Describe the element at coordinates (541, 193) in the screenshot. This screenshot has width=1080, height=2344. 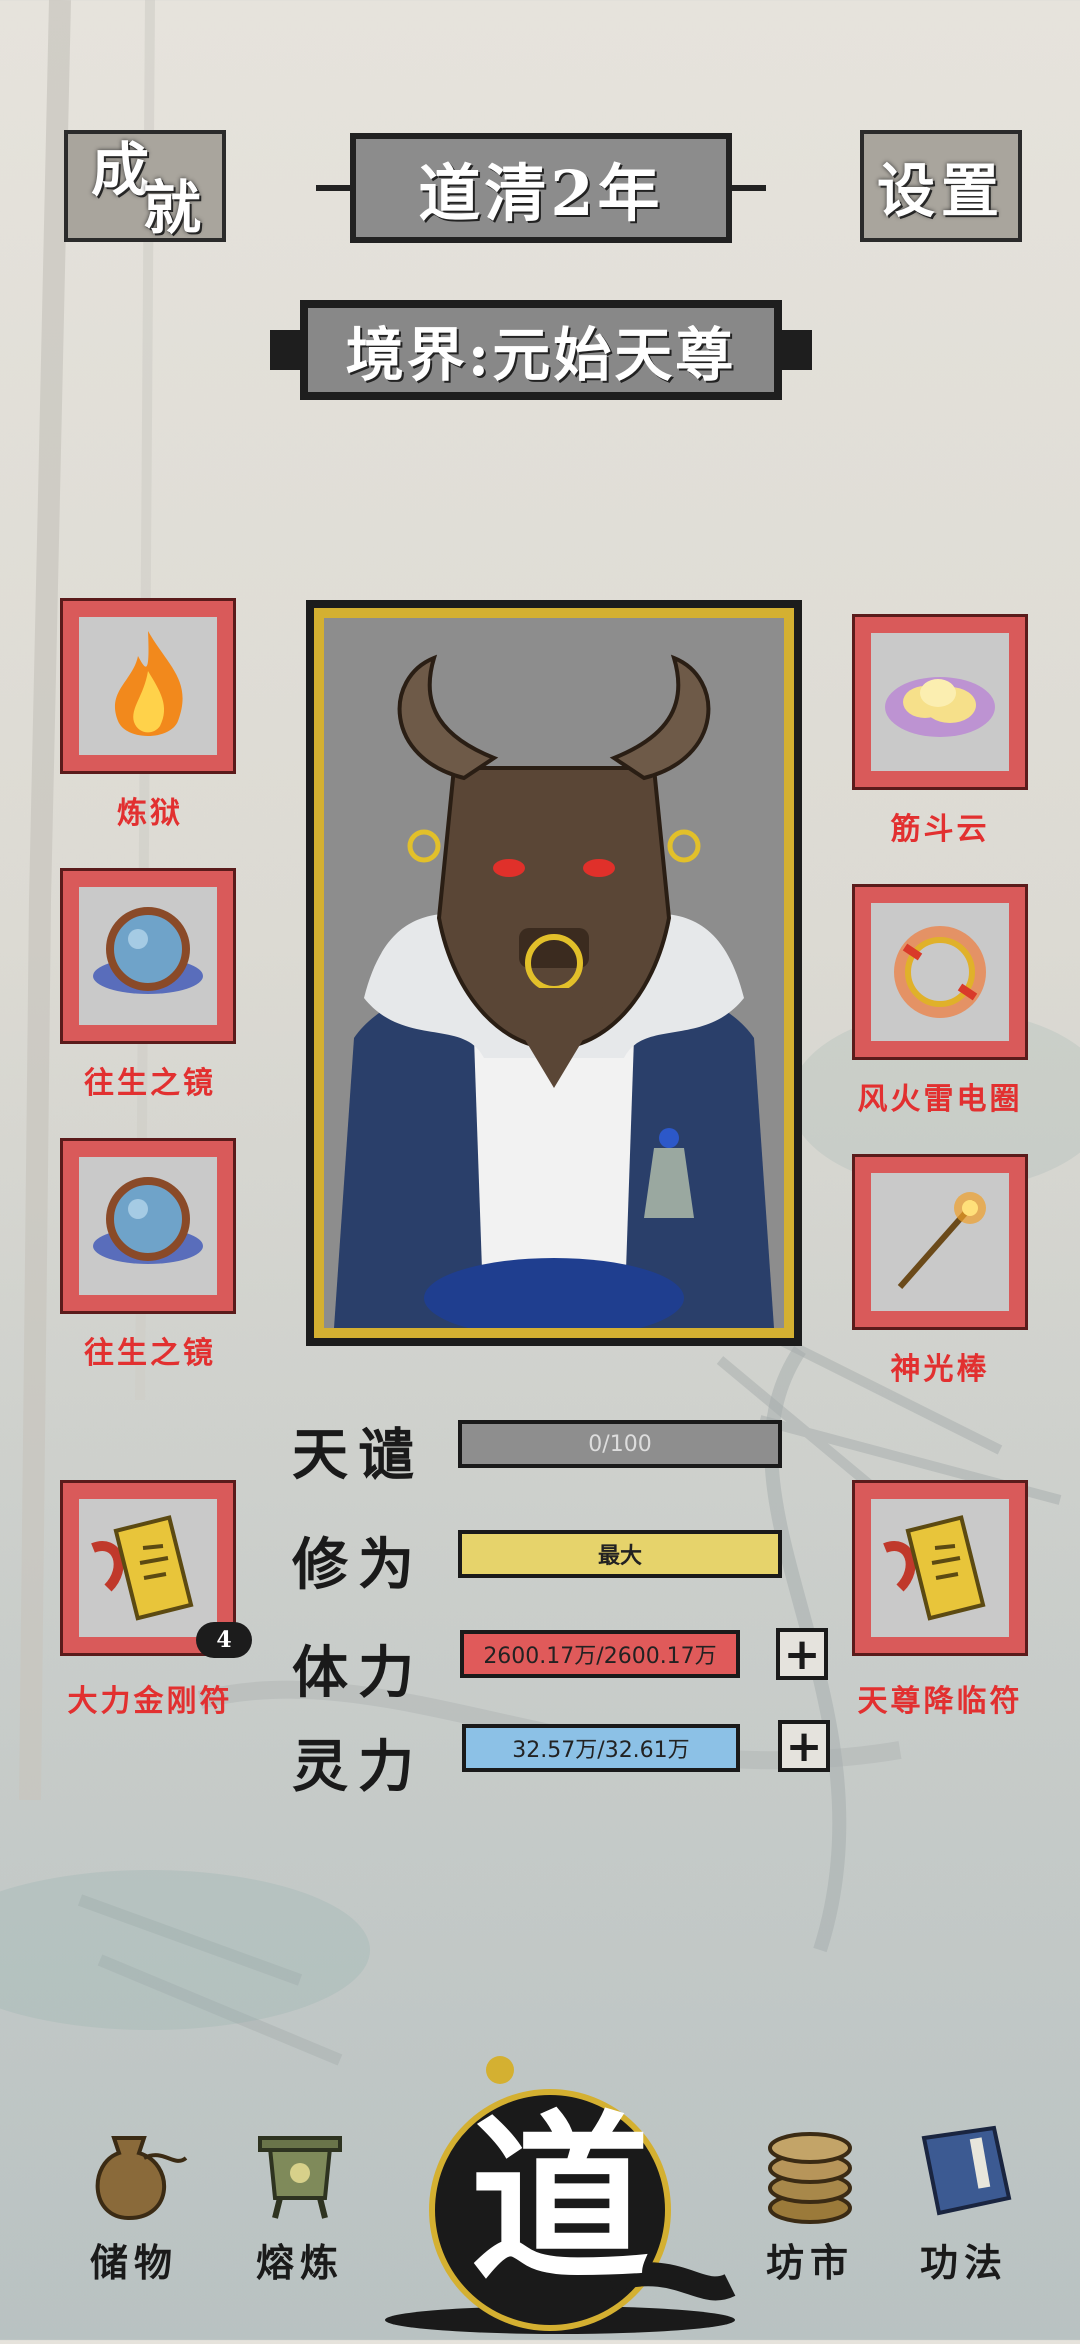
I see `year-text: 道清2年` at that location.